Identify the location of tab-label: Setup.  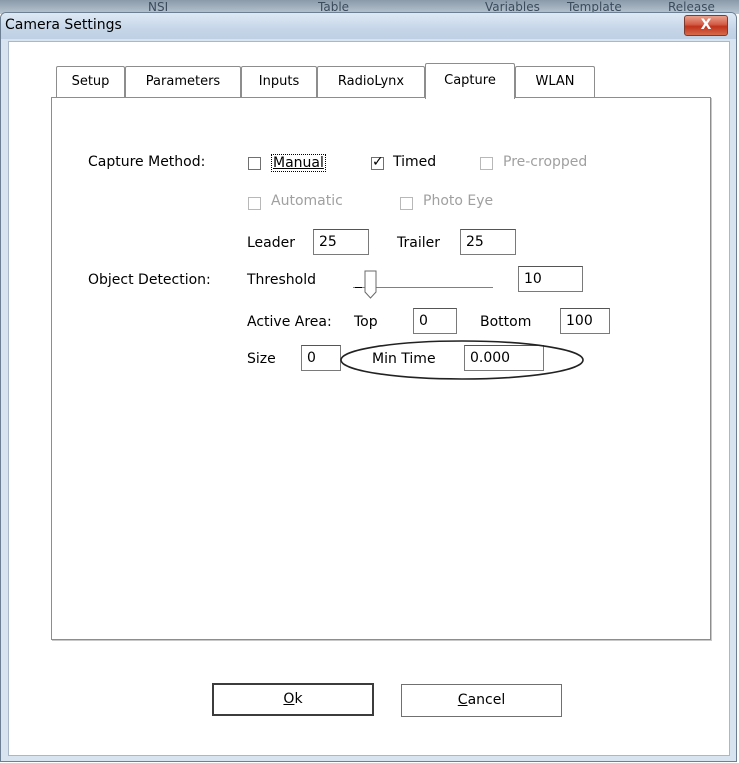
(90, 81).